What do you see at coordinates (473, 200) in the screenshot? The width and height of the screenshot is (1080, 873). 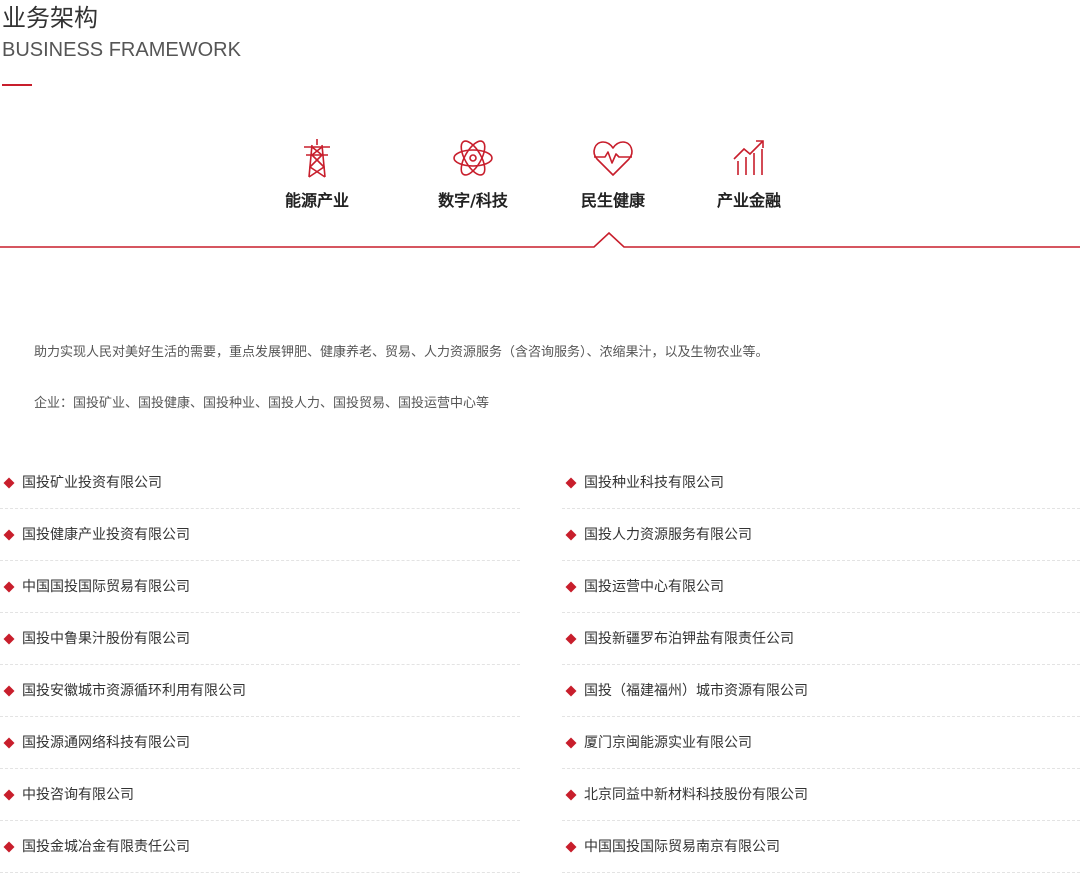 I see `tab-digital-label: 数字/科技` at bounding box center [473, 200].